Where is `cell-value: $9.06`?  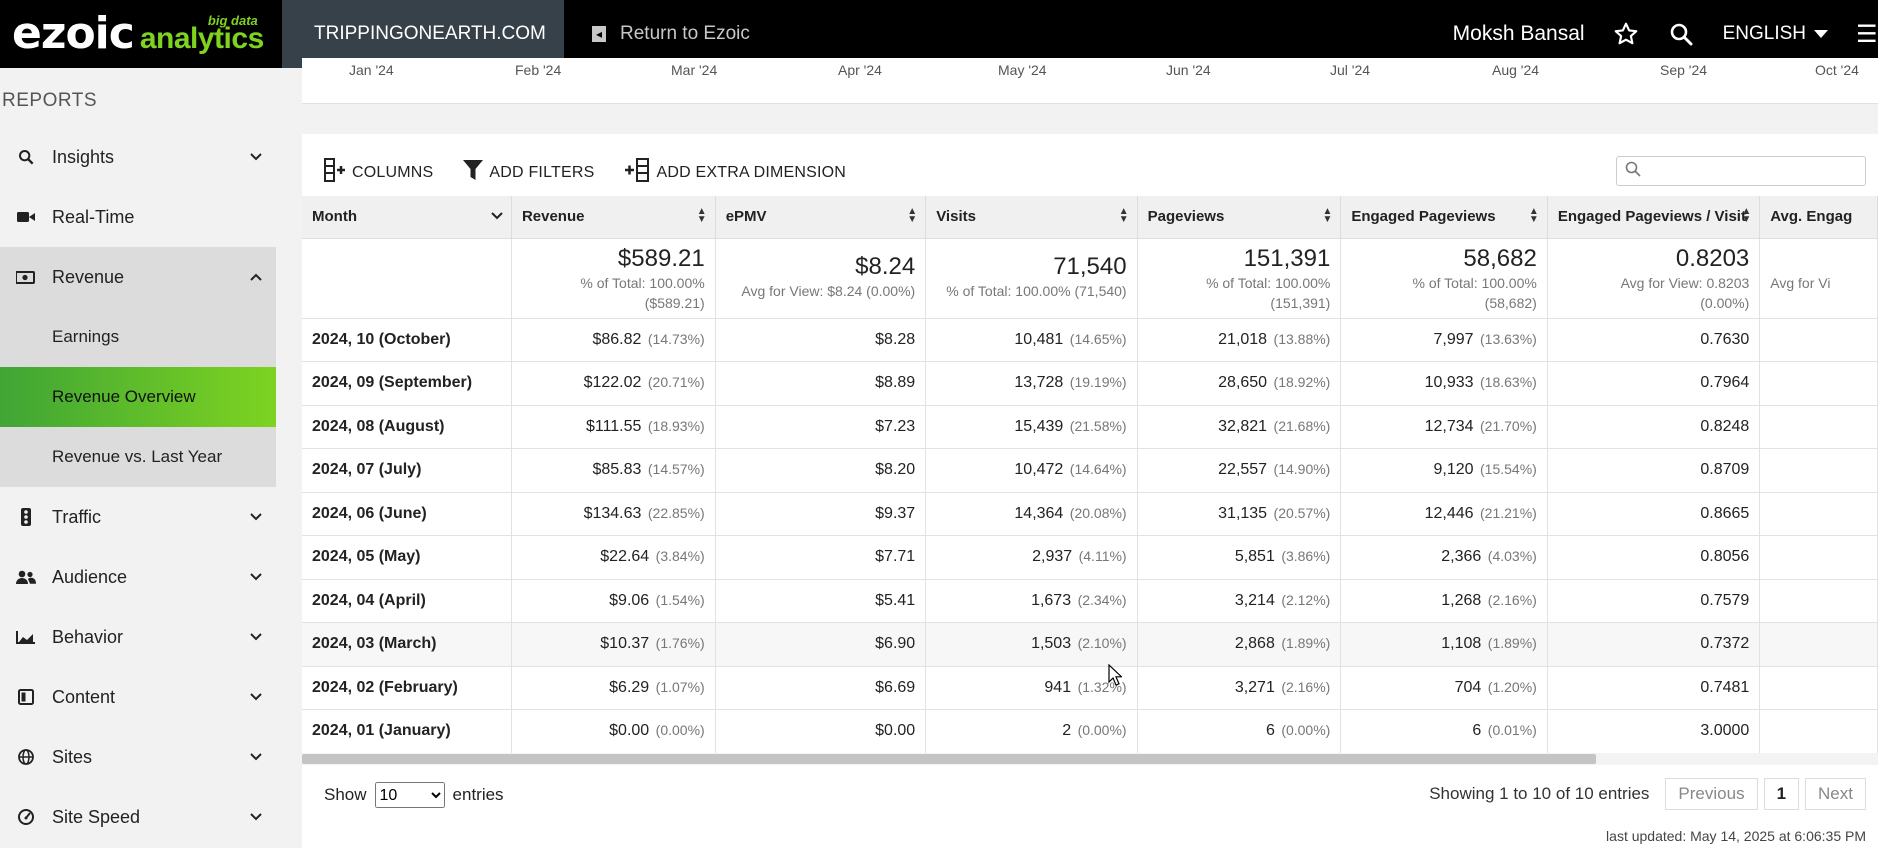 cell-value: $9.06 is located at coordinates (629, 600).